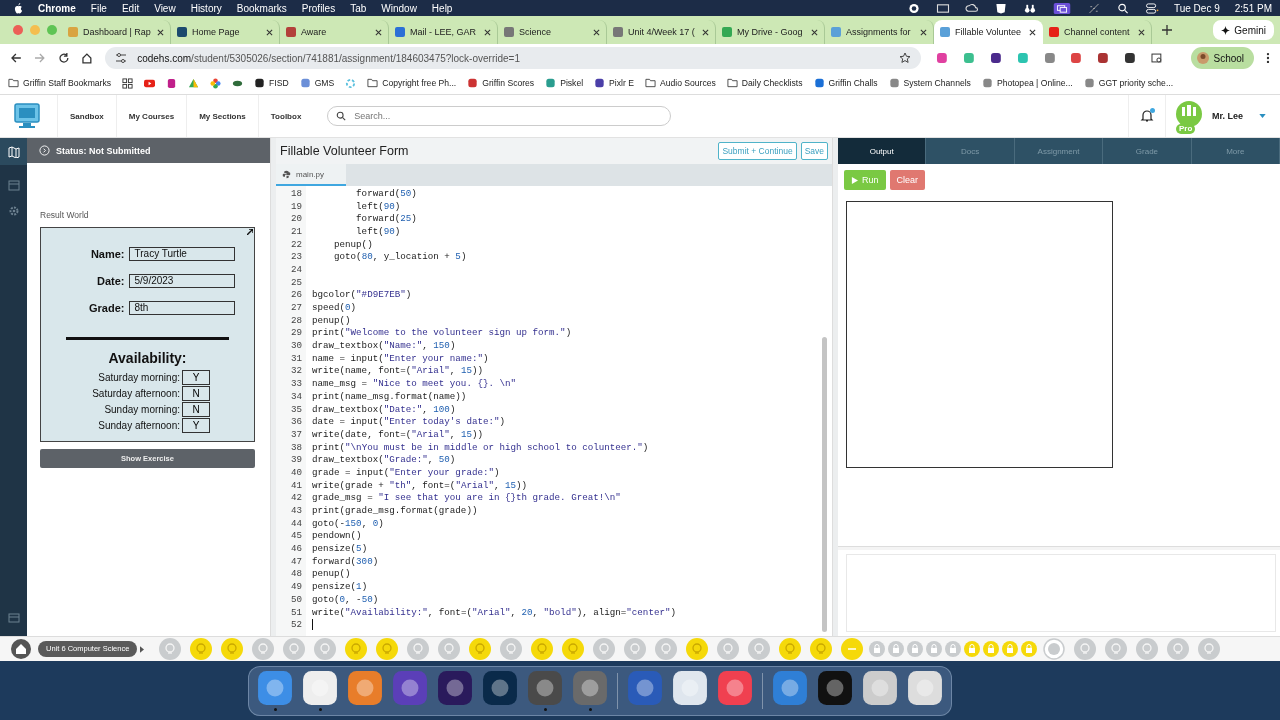  What do you see at coordinates (513, 58) in the screenshot?
I see `address-field: codehs.com/student/5305026/section/741881/assignment/184603475?lock-override=1` at bounding box center [513, 58].